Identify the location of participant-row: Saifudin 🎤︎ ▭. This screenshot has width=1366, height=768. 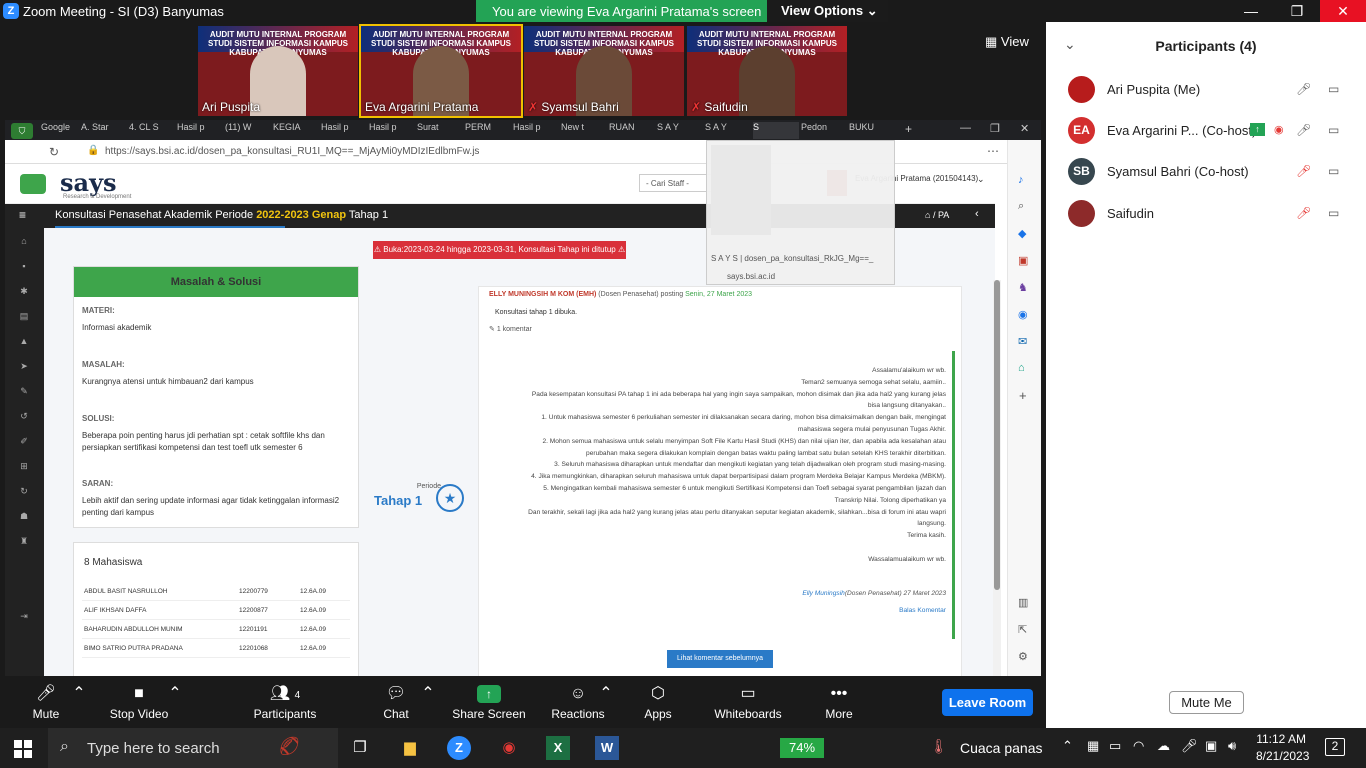
(1211, 220).